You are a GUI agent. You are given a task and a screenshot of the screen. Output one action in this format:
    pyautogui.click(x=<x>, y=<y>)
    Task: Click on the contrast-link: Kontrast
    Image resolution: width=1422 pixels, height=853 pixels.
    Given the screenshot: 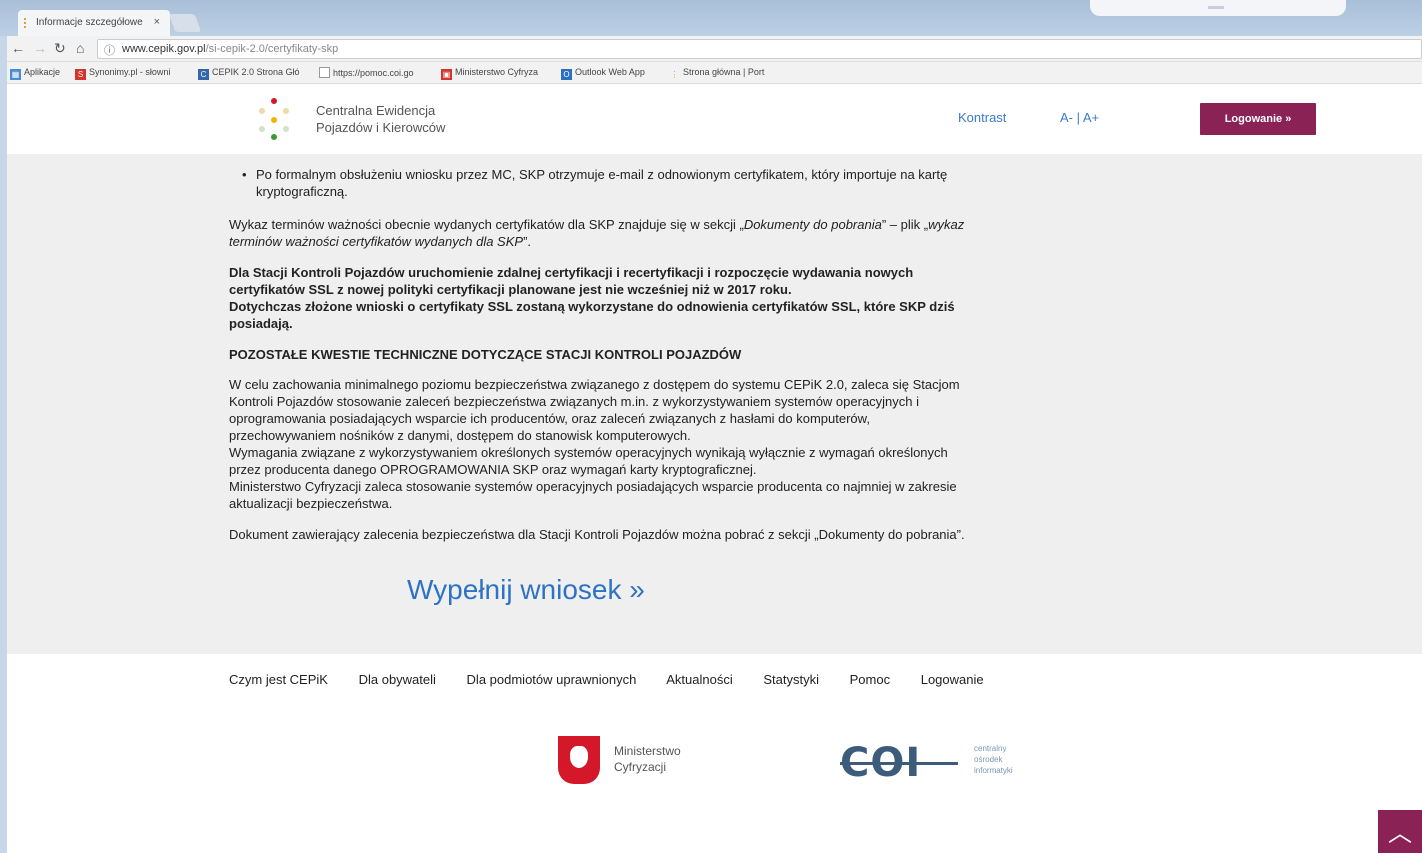 What is the action you would take?
    pyautogui.click(x=982, y=117)
    